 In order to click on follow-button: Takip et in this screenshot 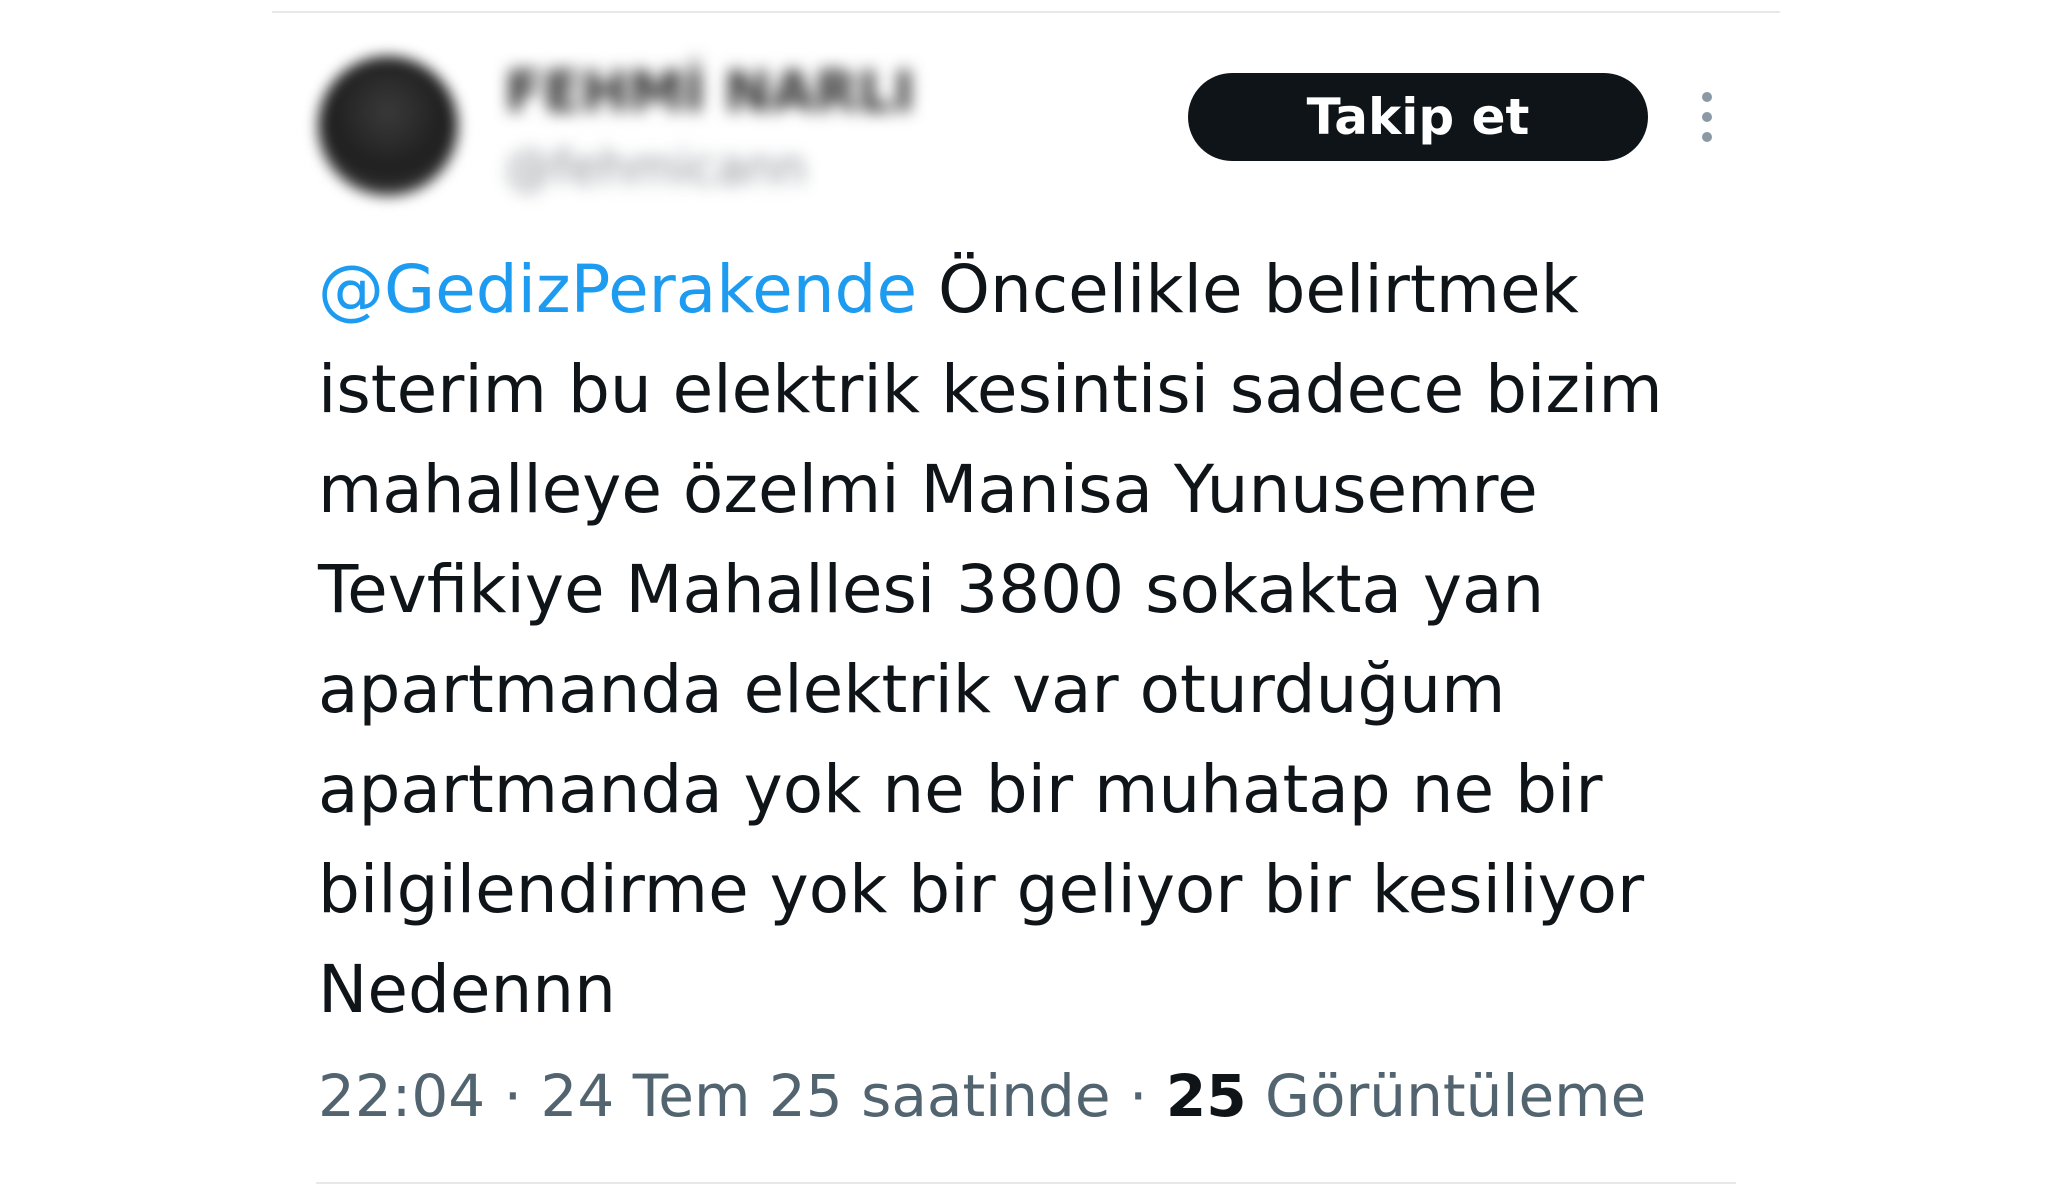, I will do `click(1418, 117)`.